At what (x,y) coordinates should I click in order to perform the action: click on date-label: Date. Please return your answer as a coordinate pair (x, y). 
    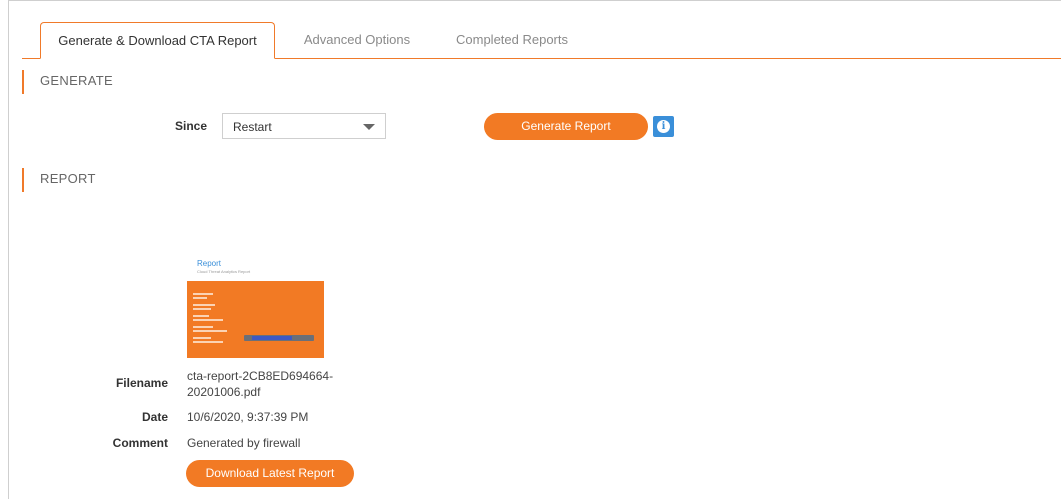
    Looking at the image, I should click on (154, 417).